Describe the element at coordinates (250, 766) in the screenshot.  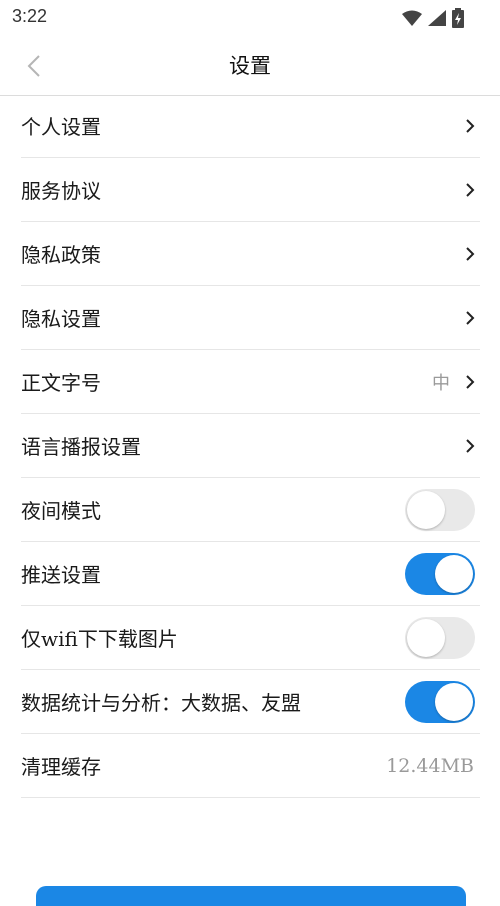
I see `settings-row-clear-cache: 清理缓存 12.44MB` at that location.